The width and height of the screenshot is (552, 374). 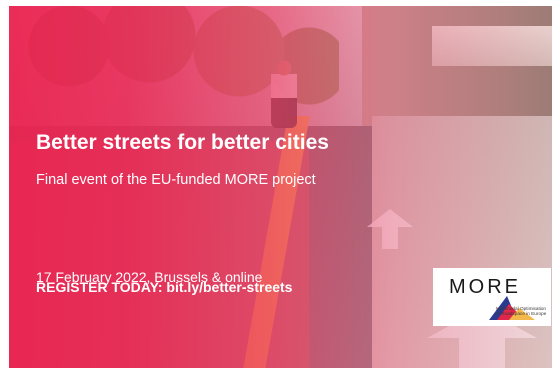 I want to click on register-link: REGISTER TODAY: bit.ly/better-streets, so click(x=216, y=287).